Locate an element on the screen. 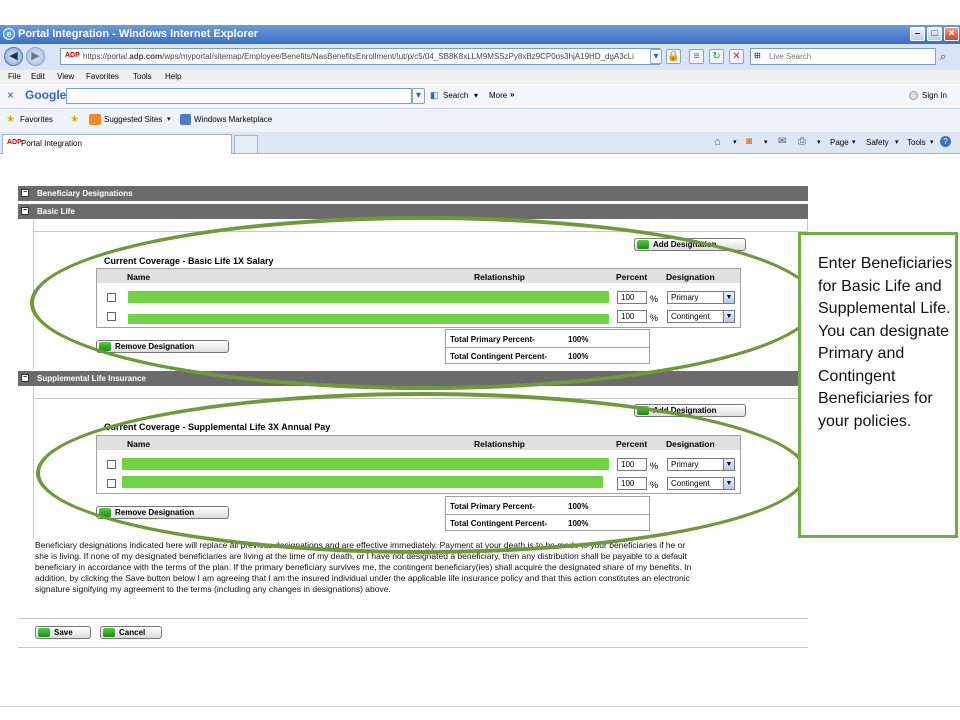 The width and height of the screenshot is (960, 720). menu-tools: Tools is located at coordinates (142, 76).